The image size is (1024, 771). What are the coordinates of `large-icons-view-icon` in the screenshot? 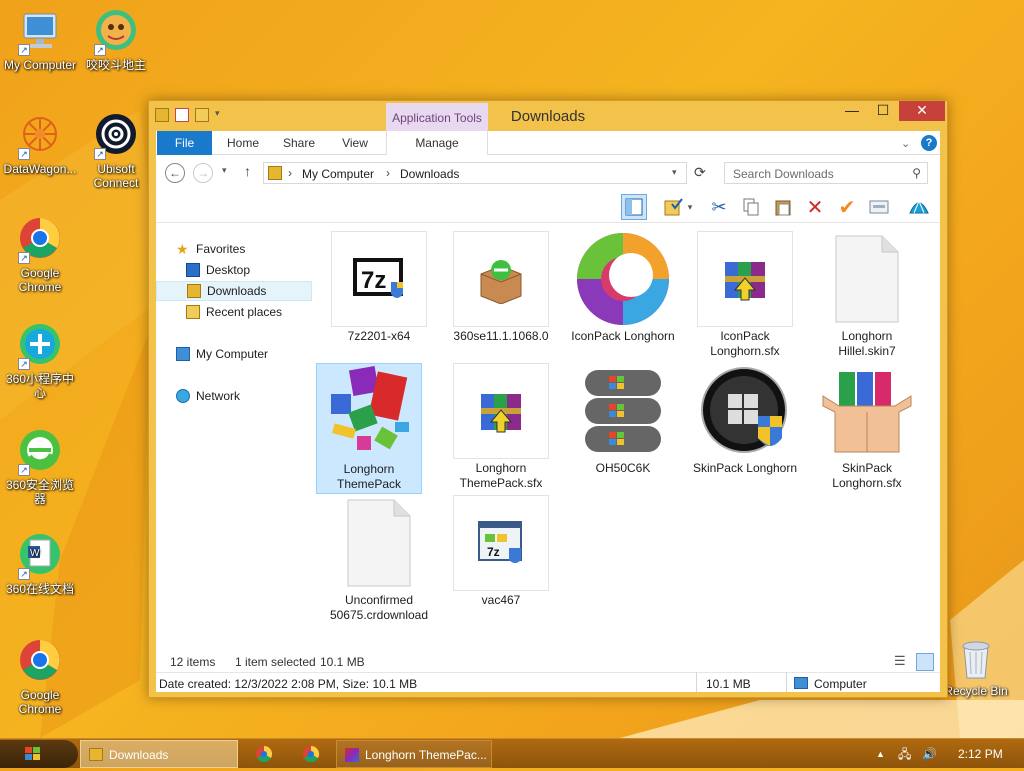 It's located at (925, 662).